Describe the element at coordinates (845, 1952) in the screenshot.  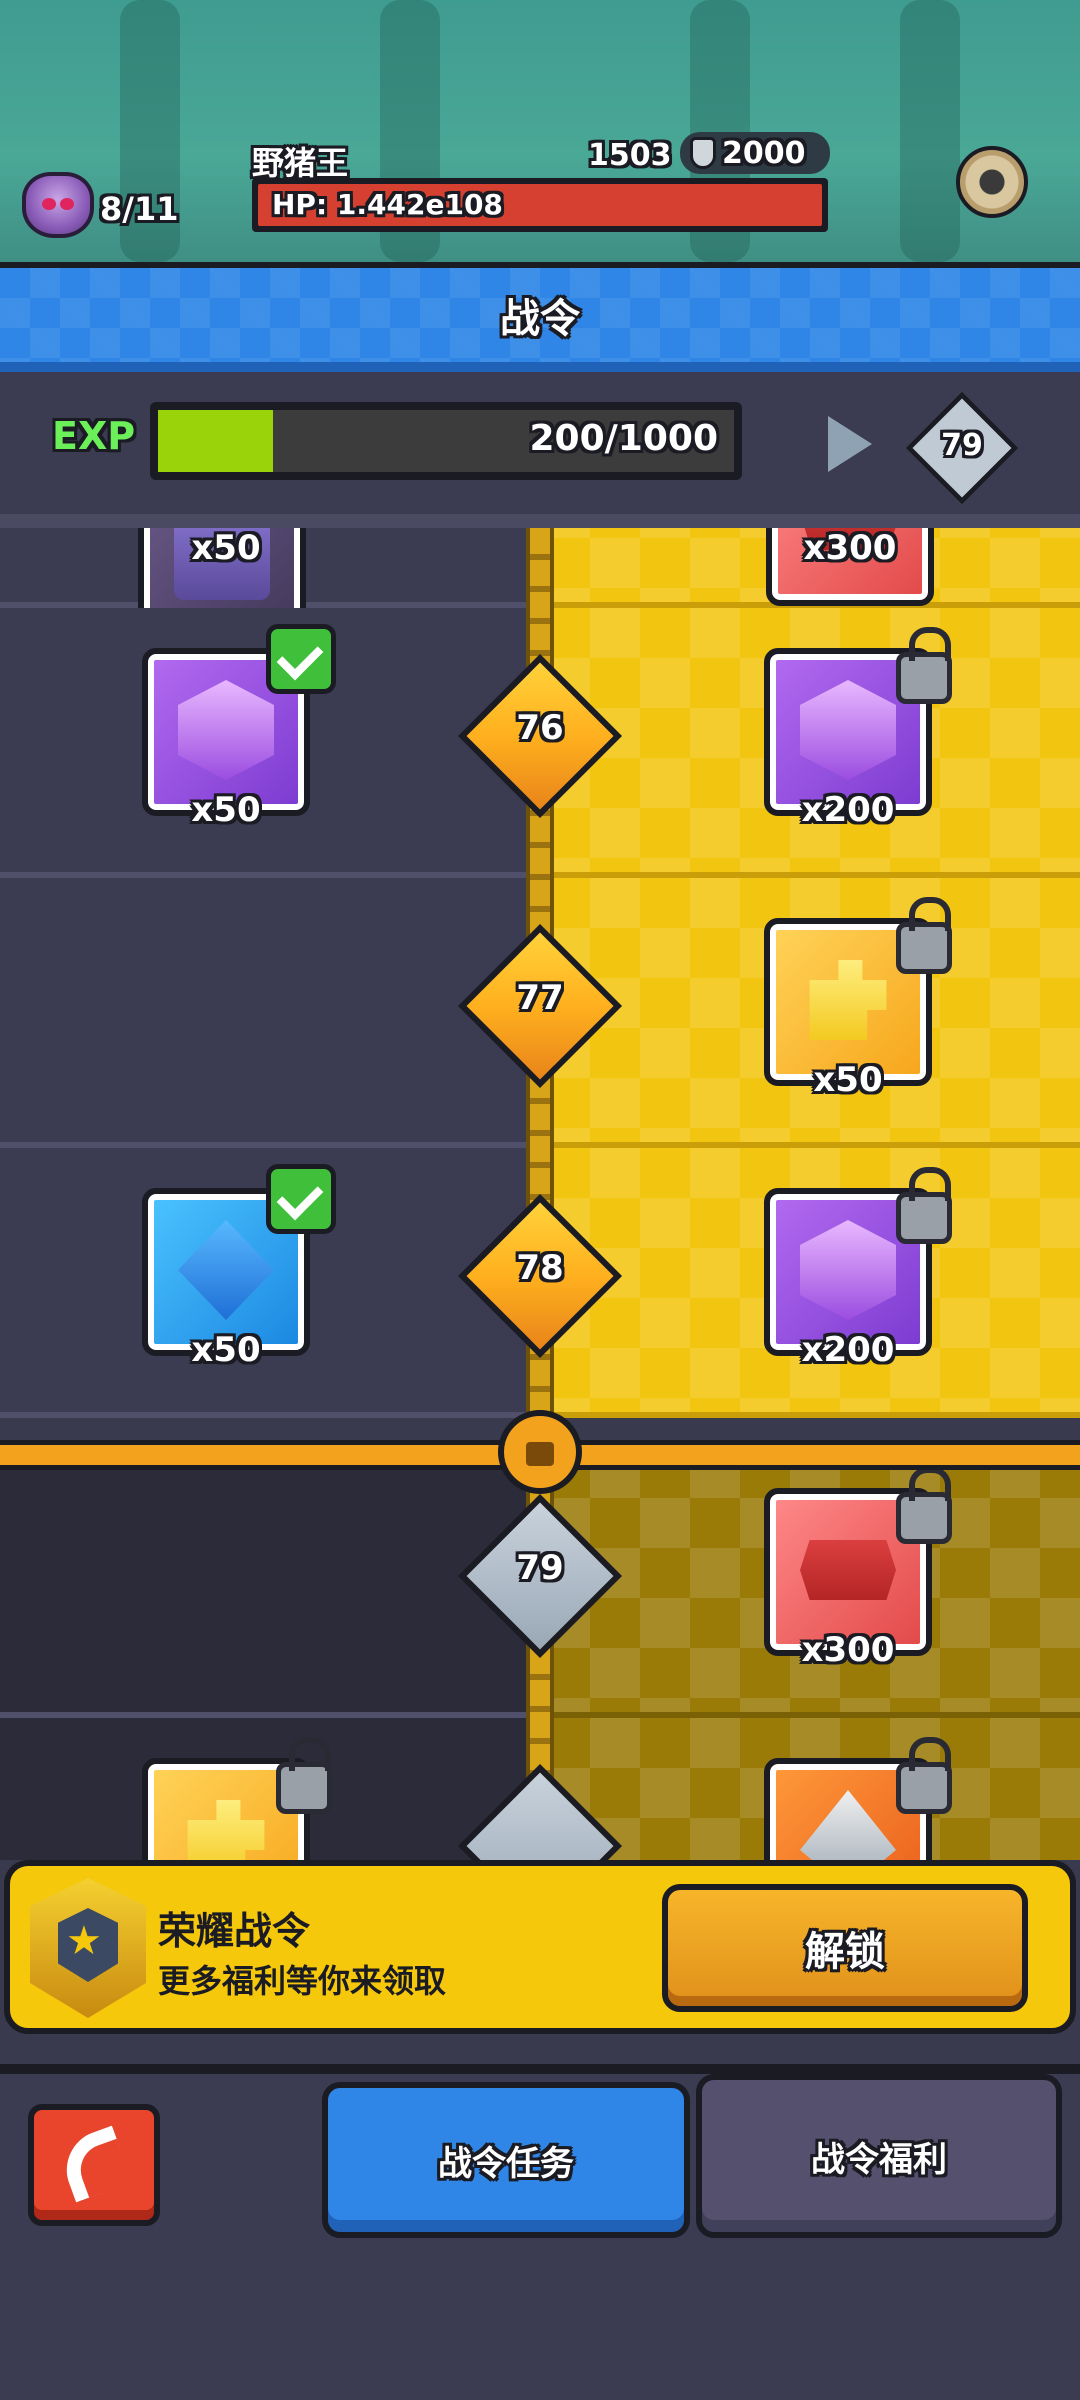
I see `unlock-button-label: 解锁` at that location.